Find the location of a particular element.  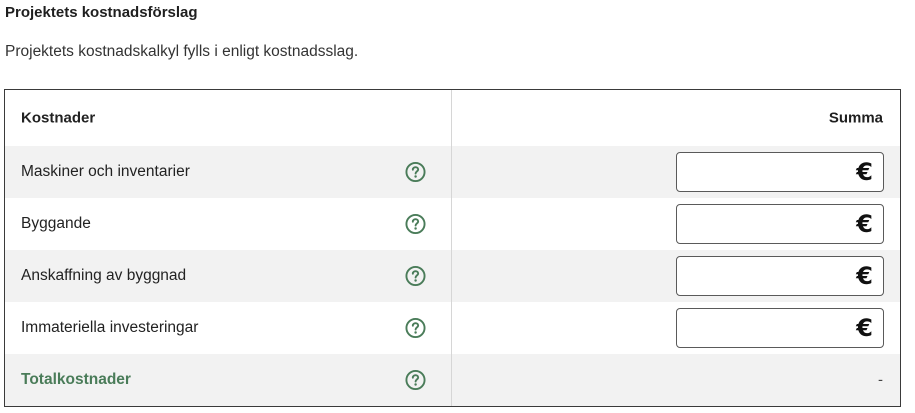

cost-type-label: Byggande is located at coordinates (56, 223).